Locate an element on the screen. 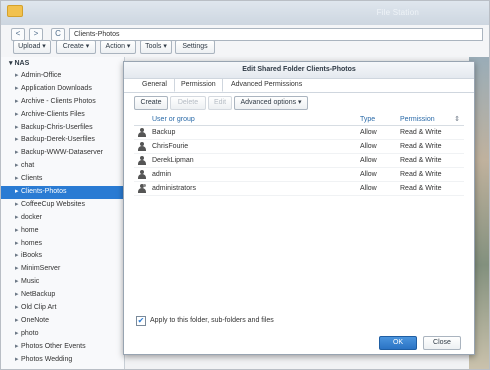 Image resolution: width=490 pixels, height=370 pixels. app-title: File Station is located at coordinates (397, 12).